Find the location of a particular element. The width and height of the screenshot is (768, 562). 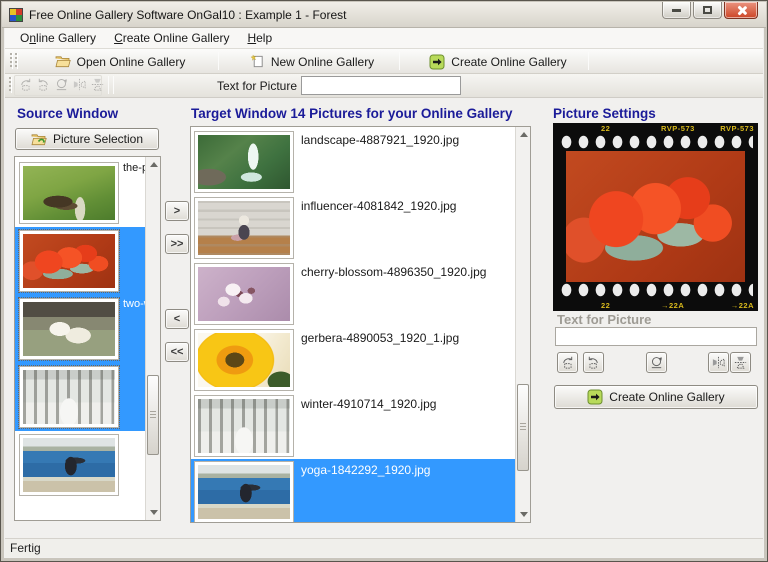

target-list-item: gerbera-4890053_1920_1.jpg is located at coordinates (354, 360).